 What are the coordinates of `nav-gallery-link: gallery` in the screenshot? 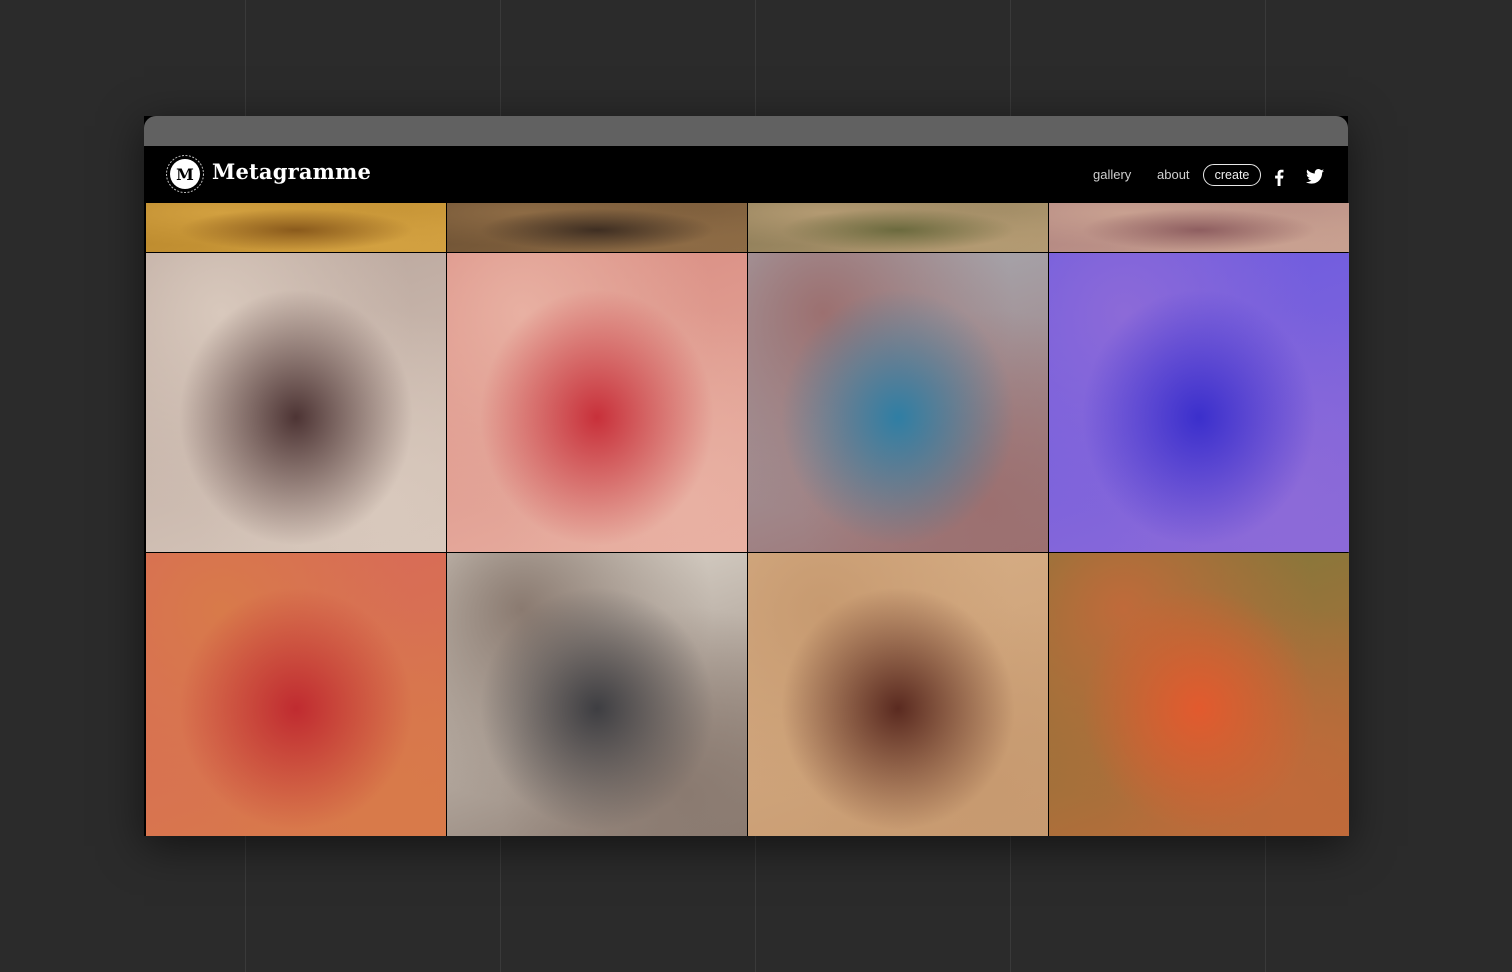 It's located at (1112, 174).